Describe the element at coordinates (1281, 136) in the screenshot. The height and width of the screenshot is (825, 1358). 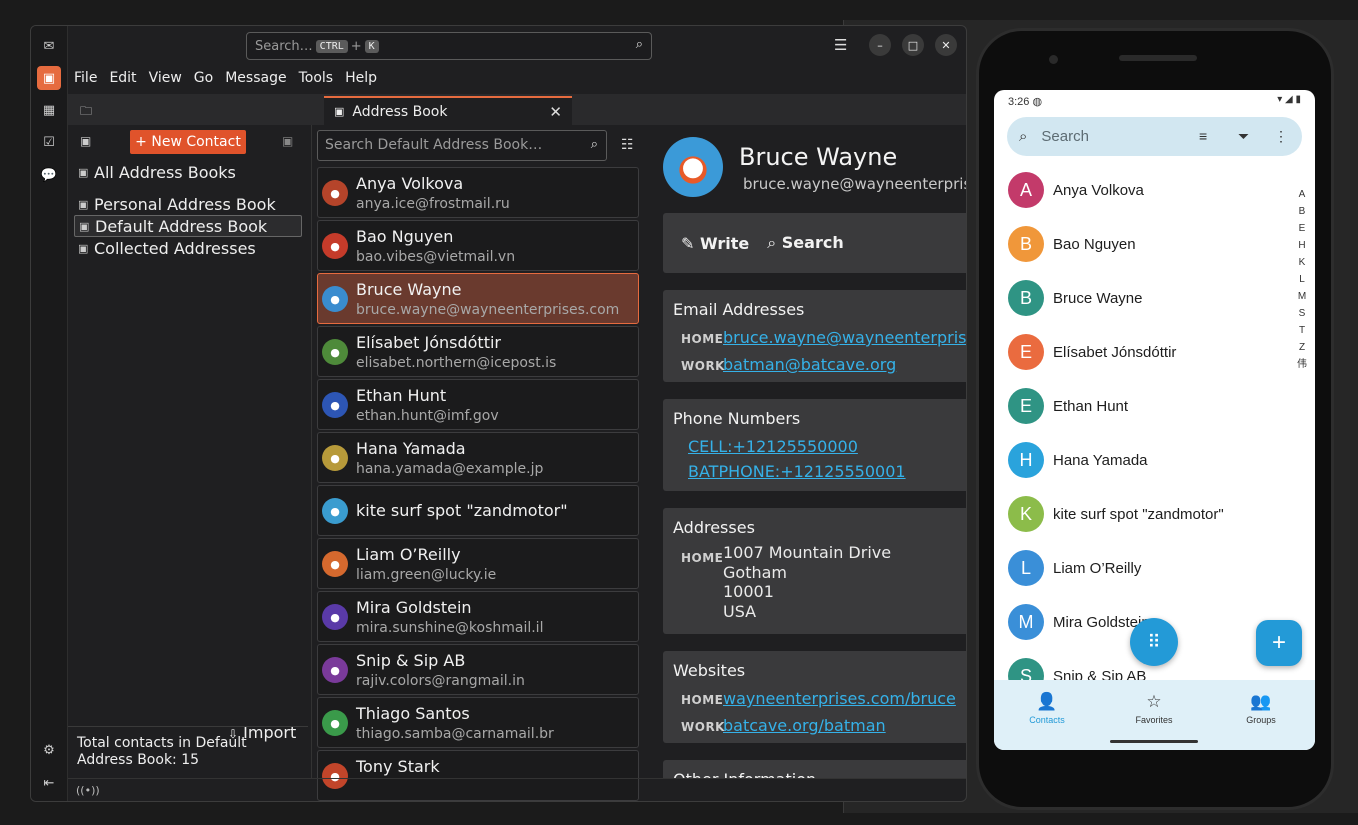
I see `more-options-icon: ⋮` at that location.